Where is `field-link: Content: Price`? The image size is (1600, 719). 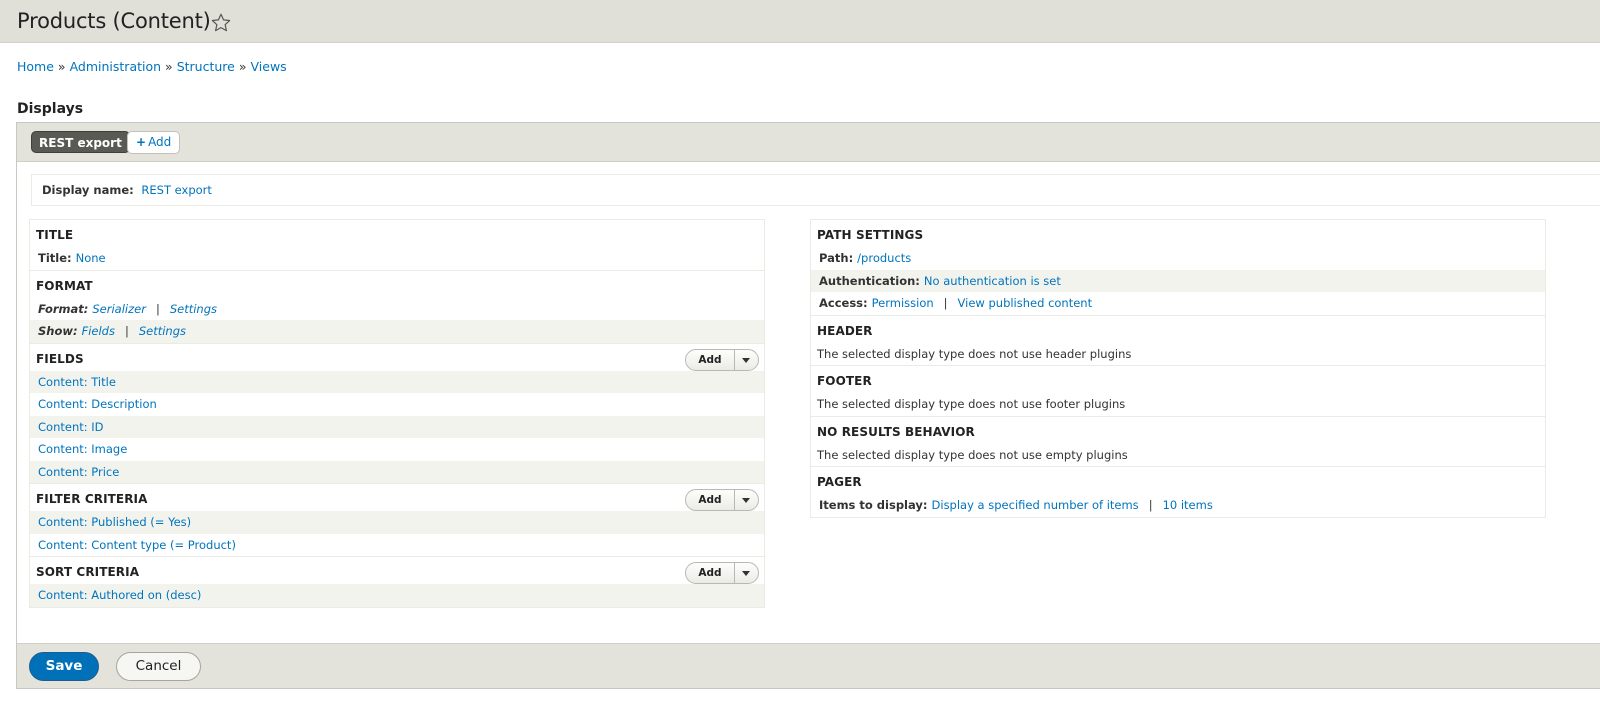 field-link: Content: Price is located at coordinates (78, 472).